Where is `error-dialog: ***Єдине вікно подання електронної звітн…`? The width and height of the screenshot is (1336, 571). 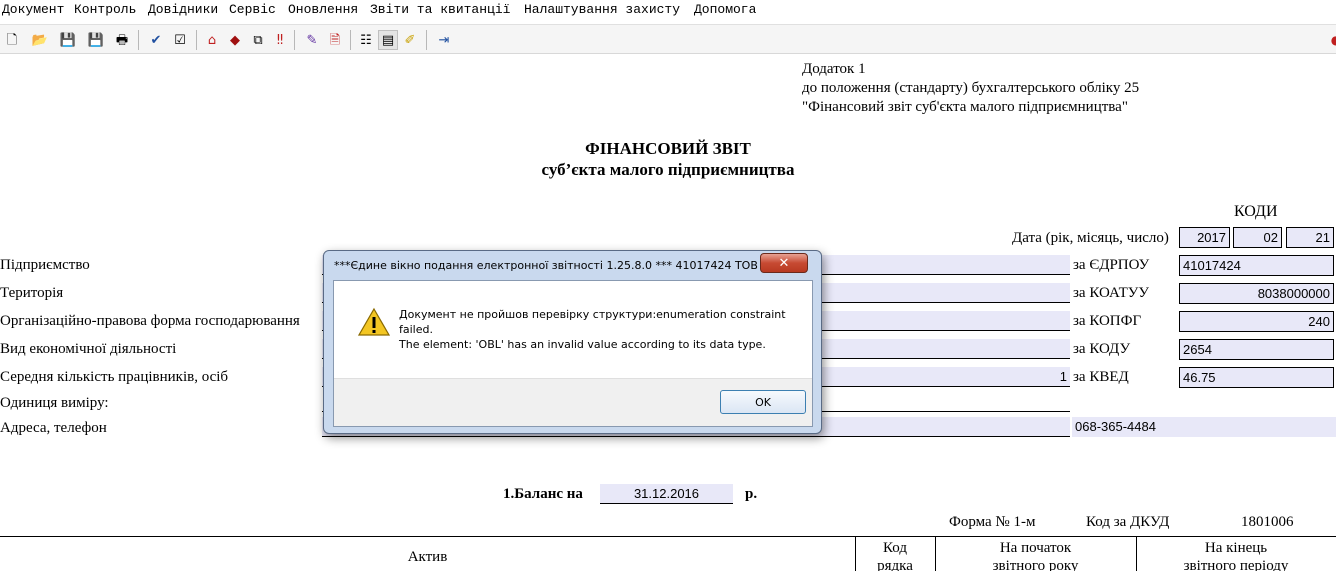 error-dialog: ***Єдине вікно подання електронної звітн… is located at coordinates (572, 342).